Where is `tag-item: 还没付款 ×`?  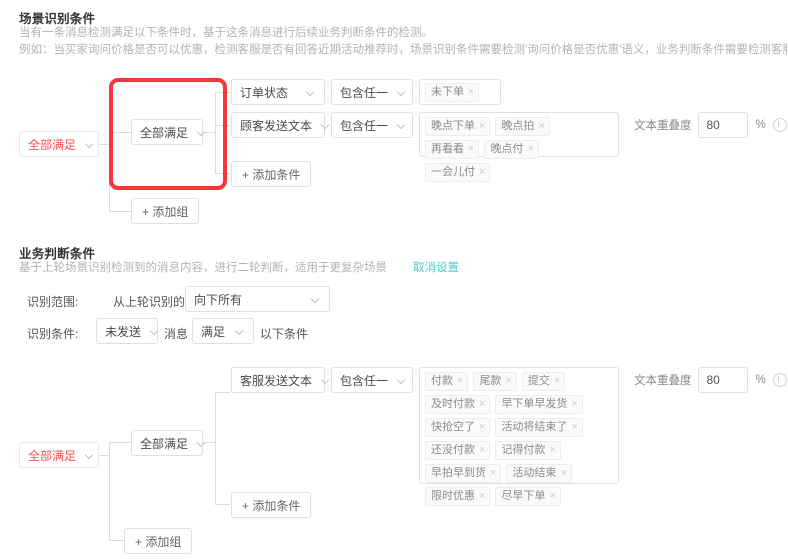
tag-item: 还没付款 × is located at coordinates (458, 450).